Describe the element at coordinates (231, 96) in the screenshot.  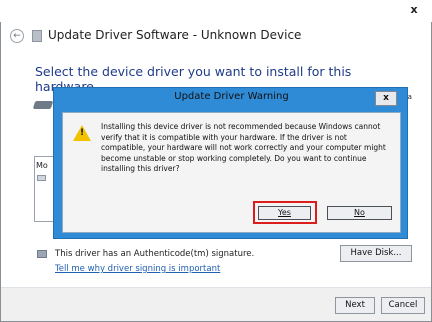
I see `dialog-title: Update Driver Warning` at that location.